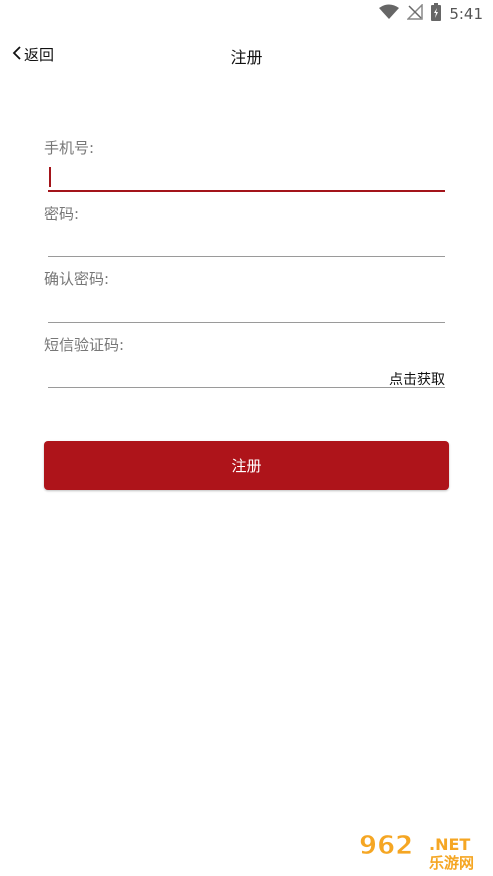  What do you see at coordinates (246, 242) in the screenshot?
I see `password-input` at bounding box center [246, 242].